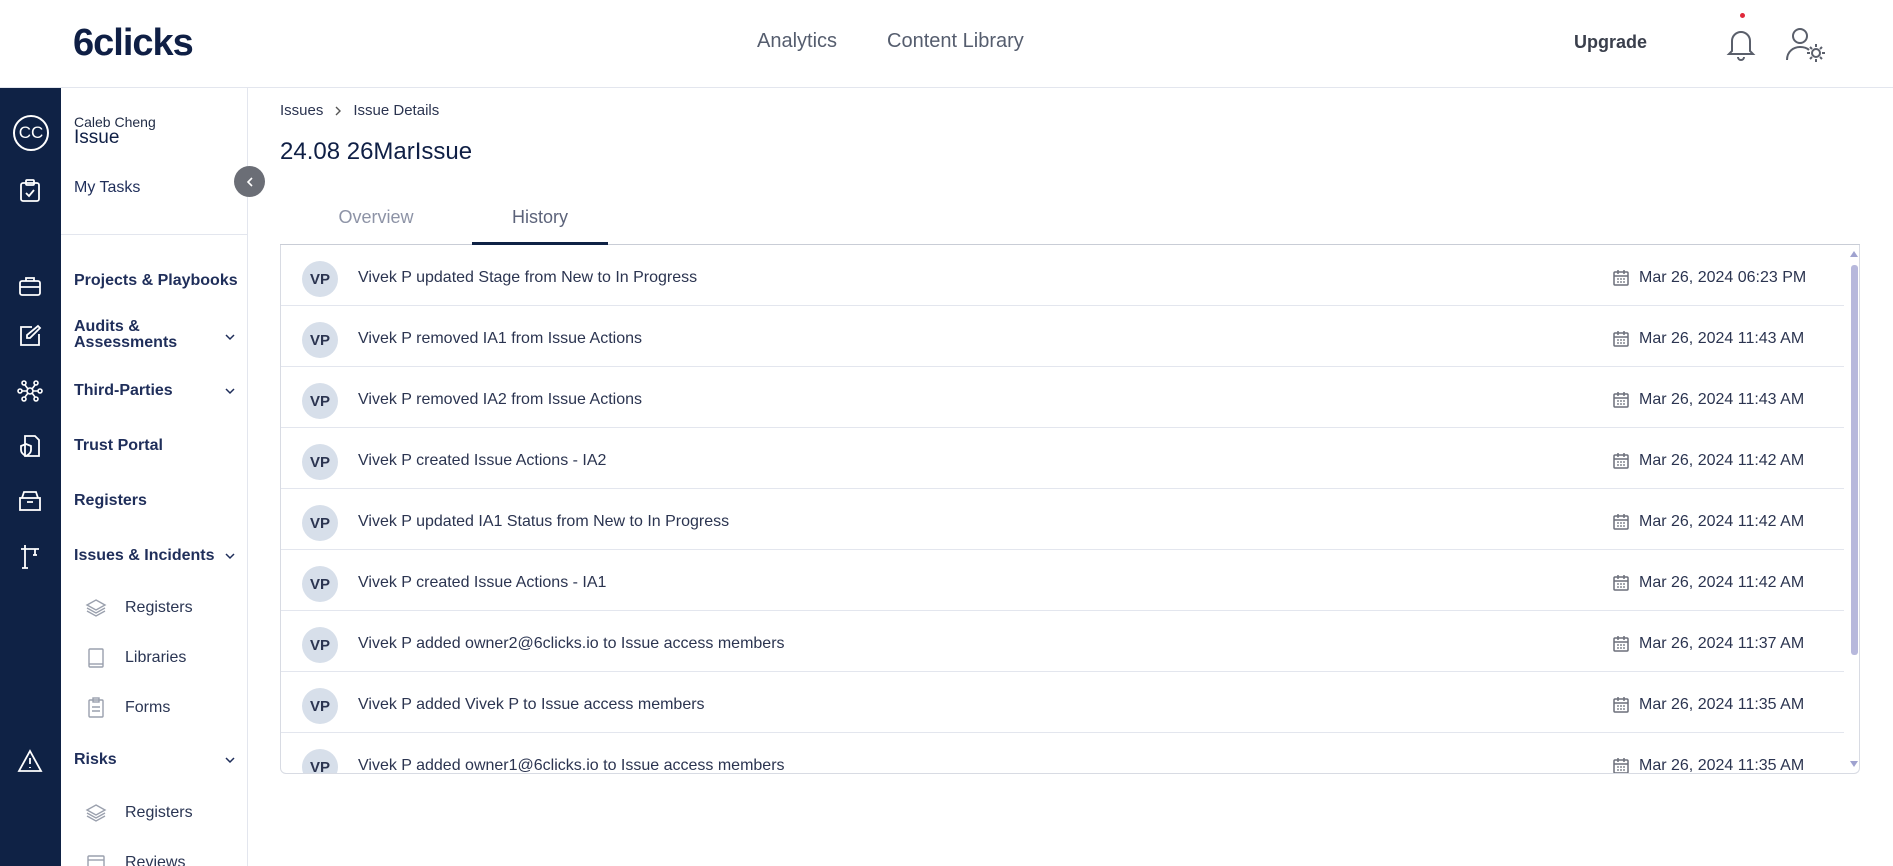 Image resolution: width=1893 pixels, height=866 pixels. I want to click on user-settings-icon, so click(1806, 44).